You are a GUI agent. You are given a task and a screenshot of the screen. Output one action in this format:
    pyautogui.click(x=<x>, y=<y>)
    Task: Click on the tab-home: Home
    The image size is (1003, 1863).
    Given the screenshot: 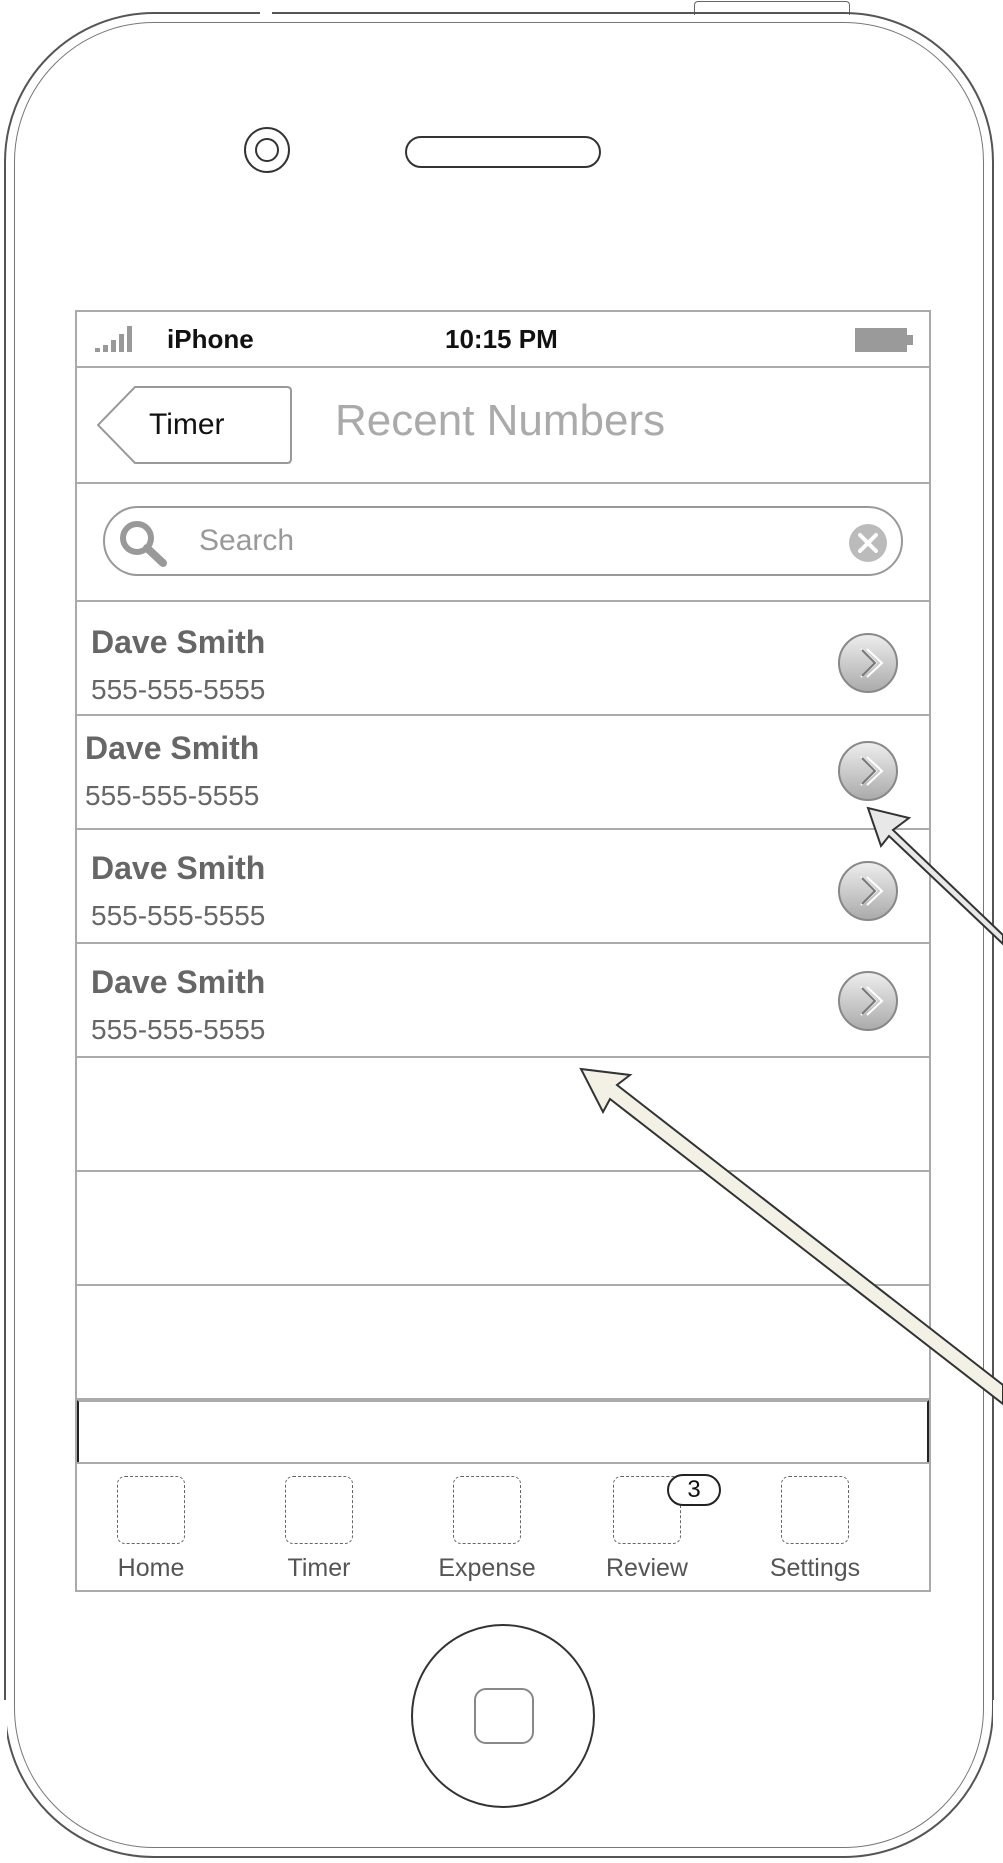 What is the action you would take?
    pyautogui.click(x=147, y=1527)
    